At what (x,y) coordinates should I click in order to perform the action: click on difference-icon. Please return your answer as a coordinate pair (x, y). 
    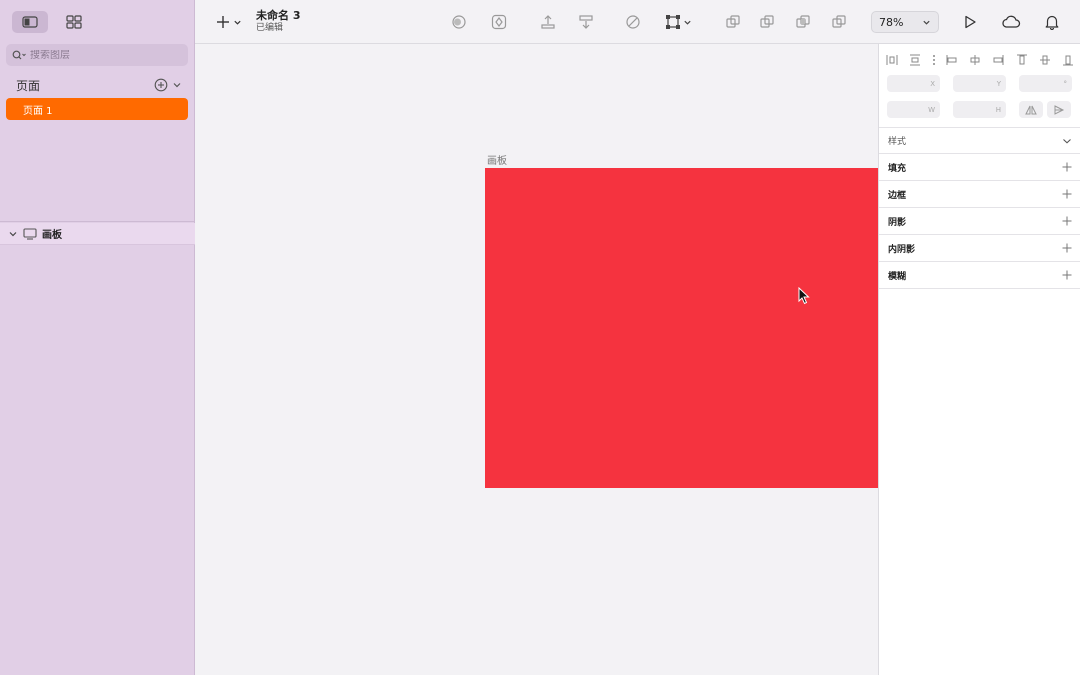
    Looking at the image, I should click on (839, 21).